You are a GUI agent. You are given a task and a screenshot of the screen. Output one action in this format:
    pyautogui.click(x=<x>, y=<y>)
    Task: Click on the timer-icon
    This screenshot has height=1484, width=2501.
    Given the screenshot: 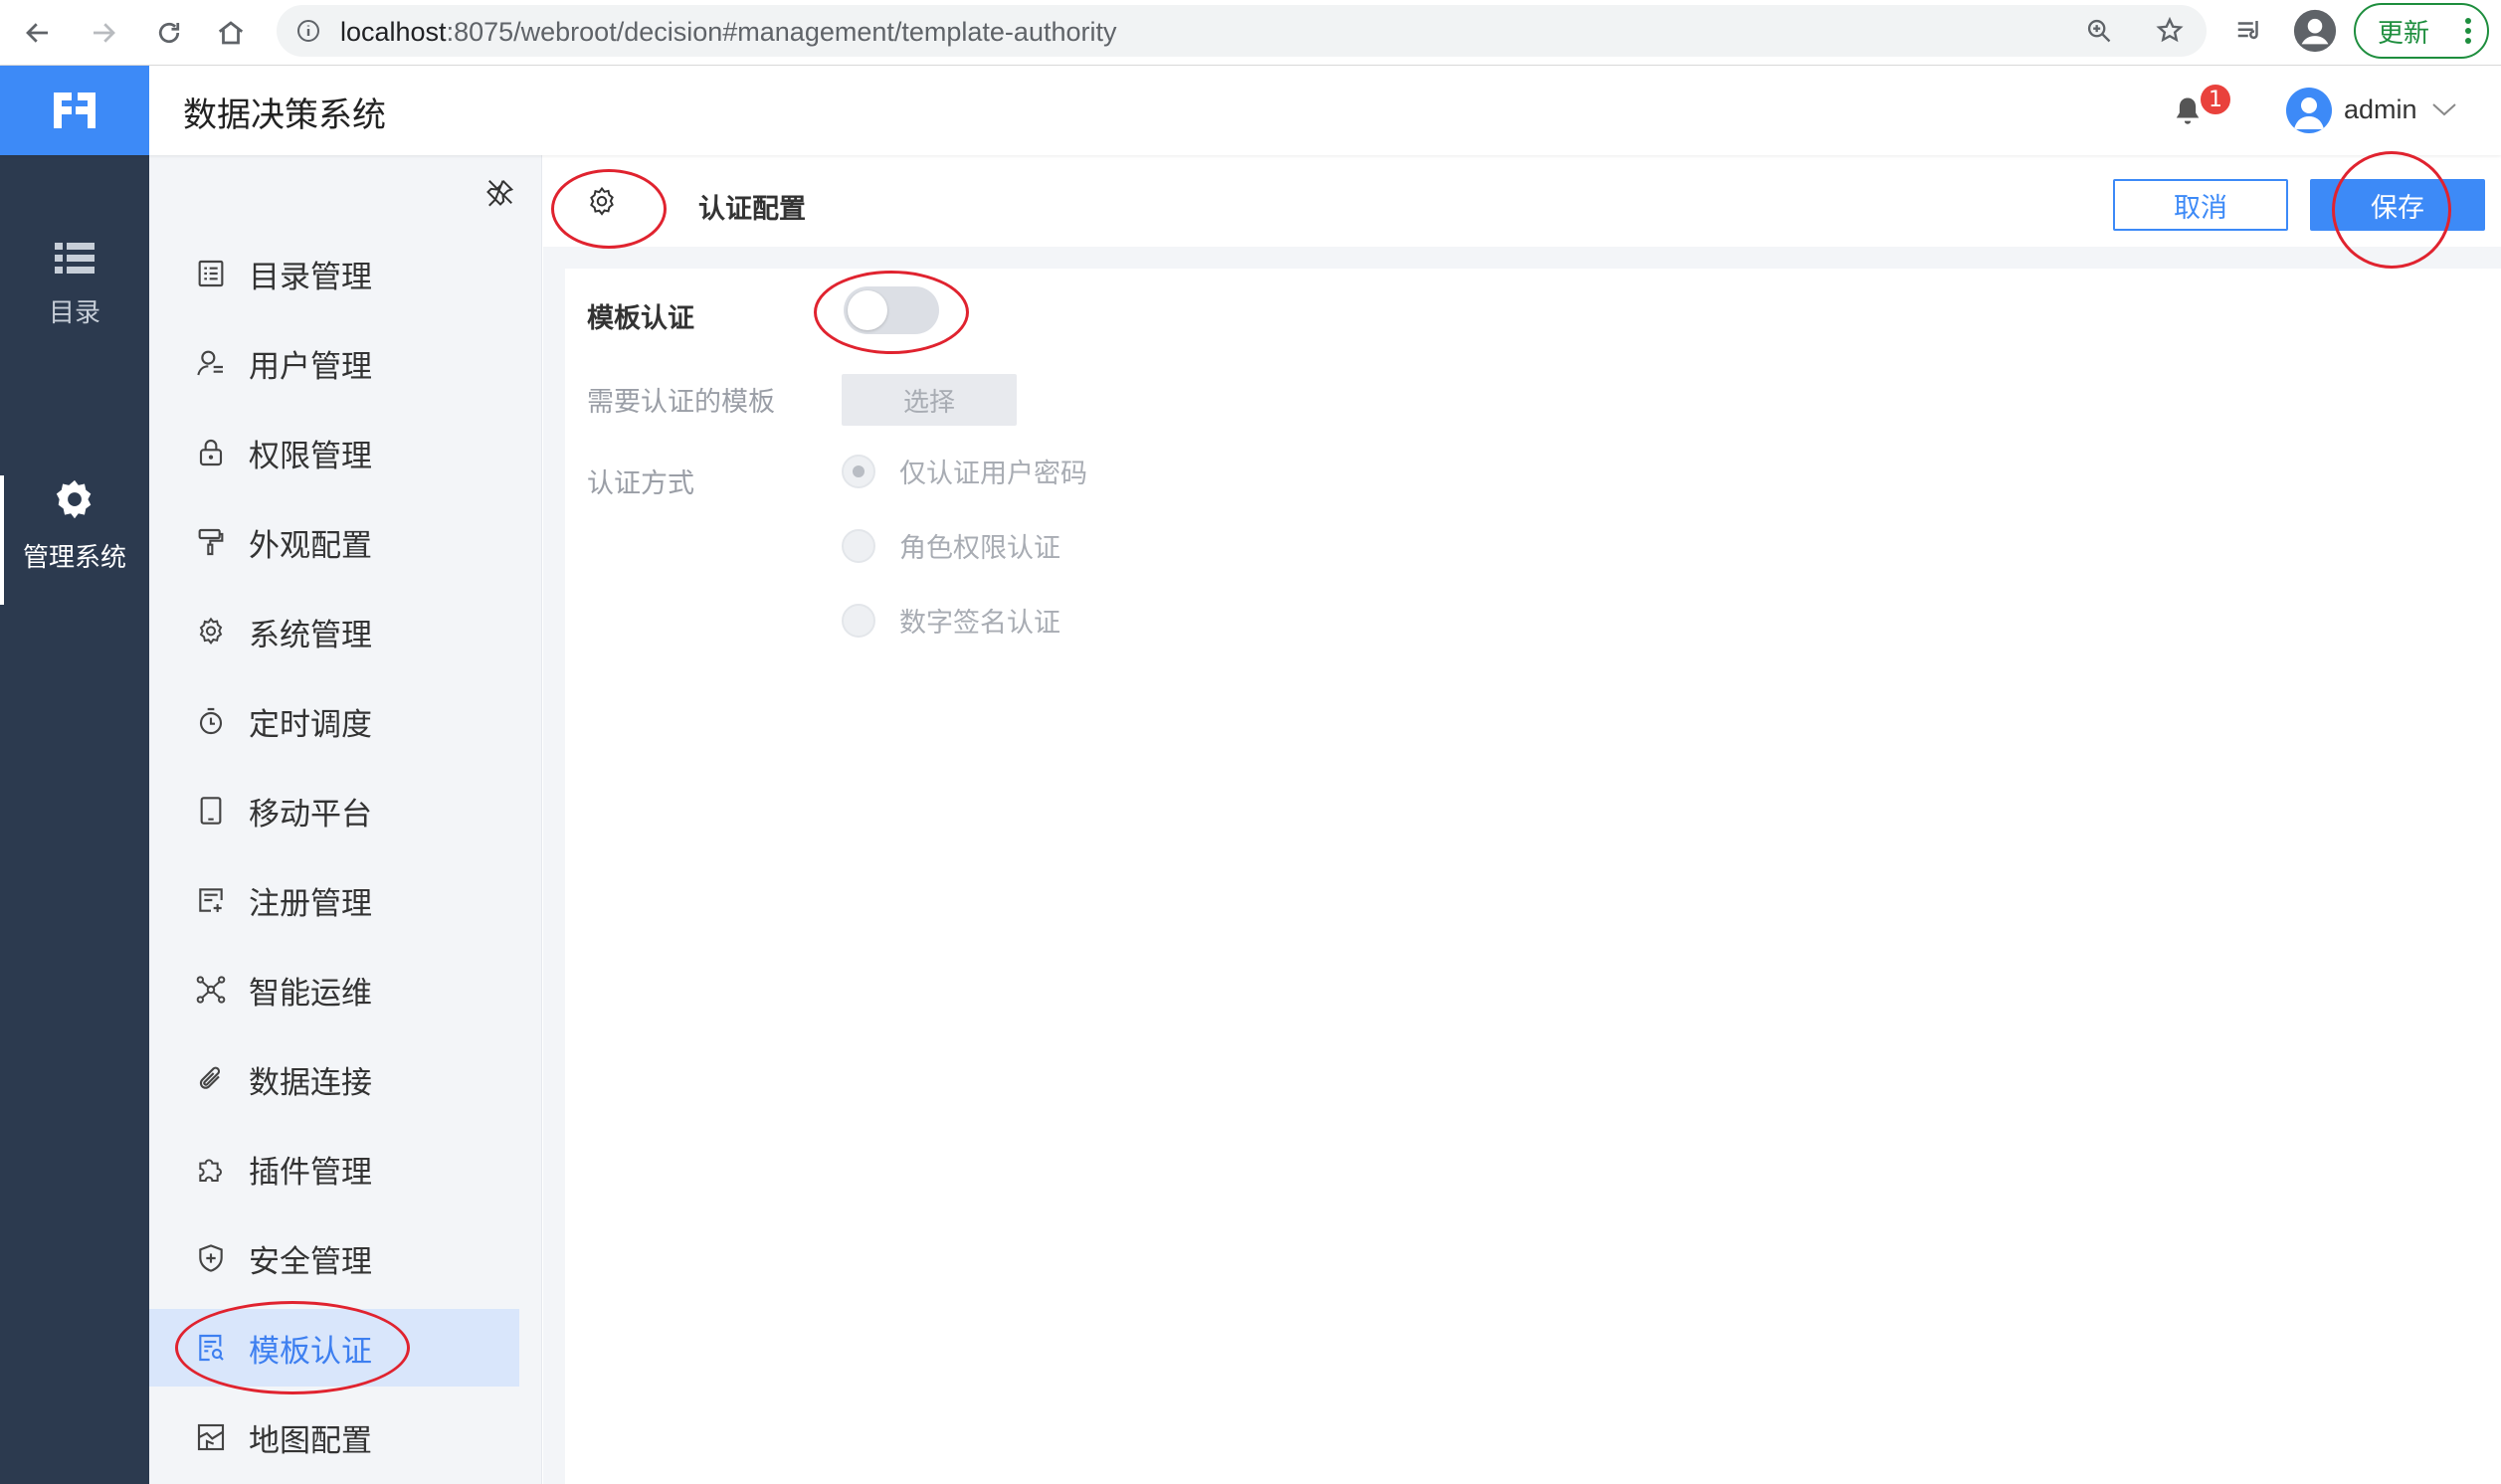 What is the action you would take?
    pyautogui.click(x=211, y=721)
    